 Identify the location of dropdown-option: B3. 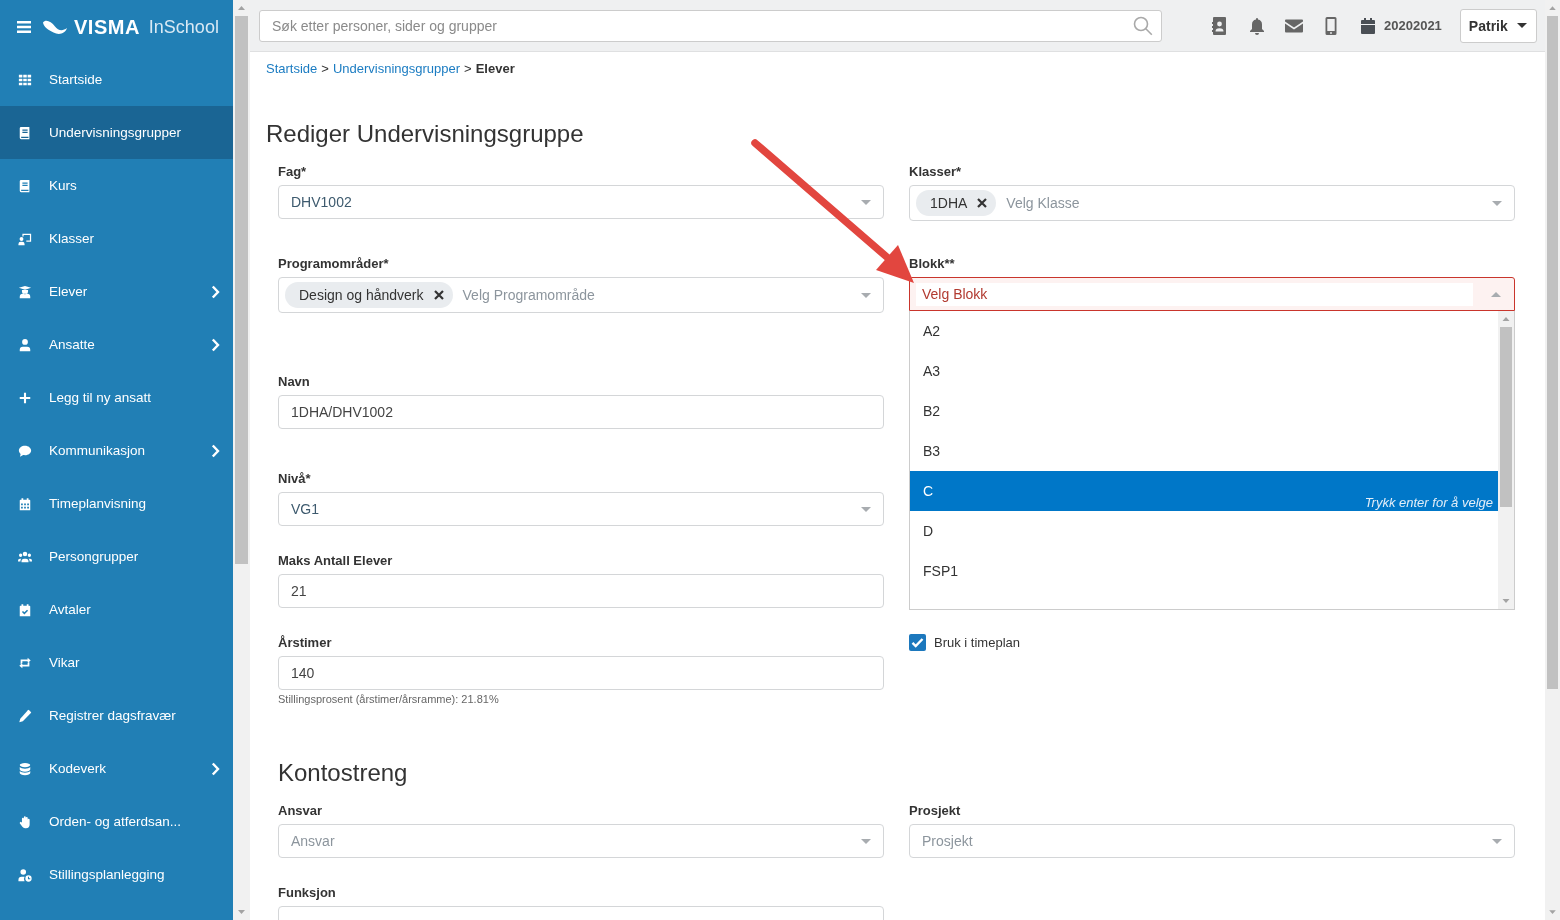
(1204, 451).